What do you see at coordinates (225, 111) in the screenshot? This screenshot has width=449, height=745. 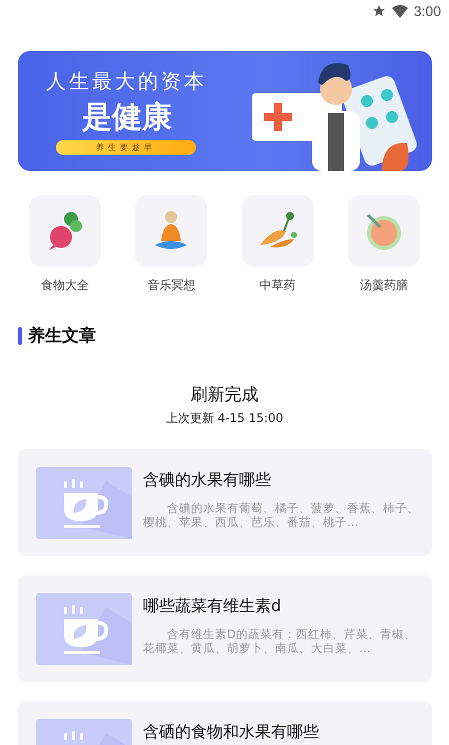 I see `banner: 人生最大的资本 是健康 养生要趁早` at bounding box center [225, 111].